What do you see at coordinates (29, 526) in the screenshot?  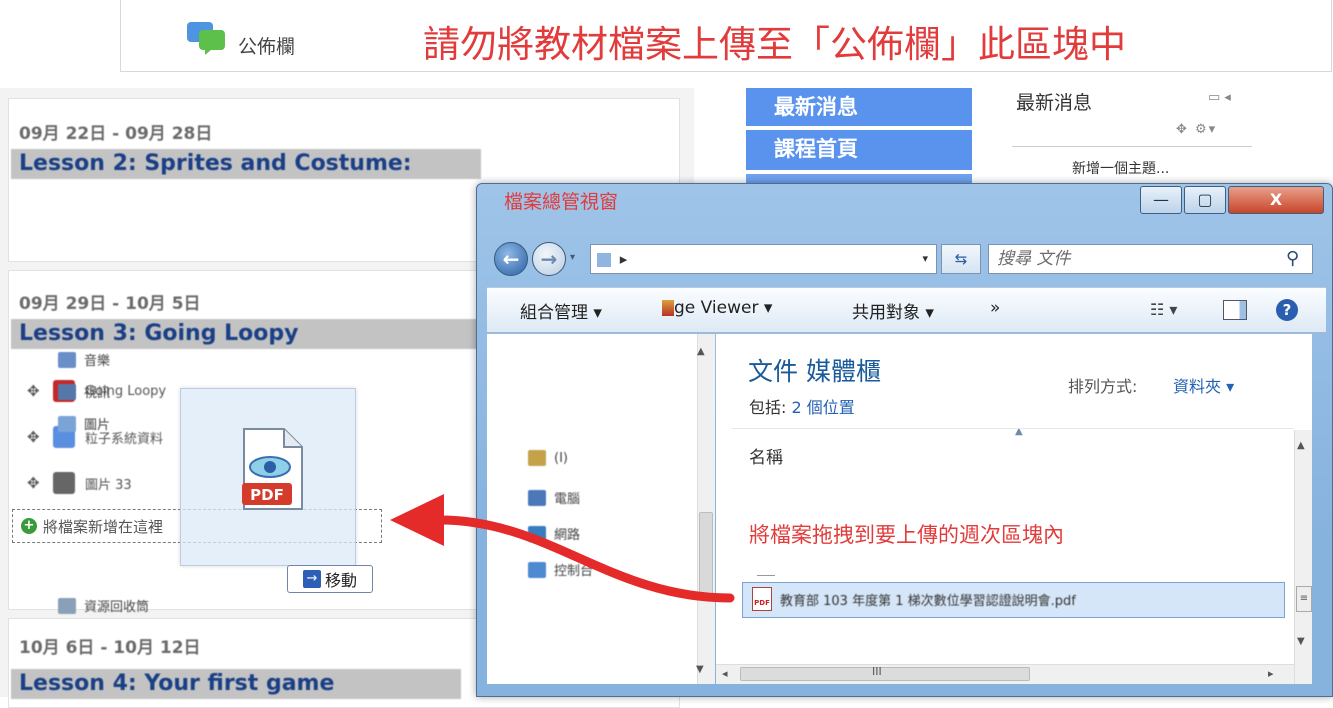 I see `add-icon: +` at bounding box center [29, 526].